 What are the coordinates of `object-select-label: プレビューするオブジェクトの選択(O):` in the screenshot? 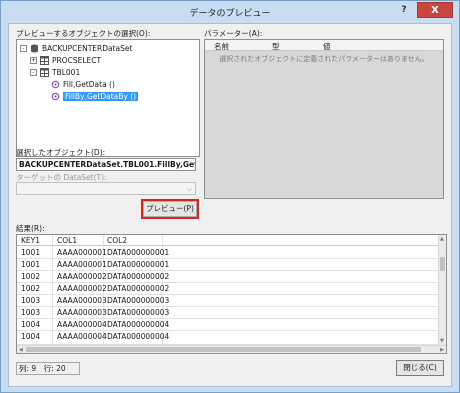 It's located at (83, 33).